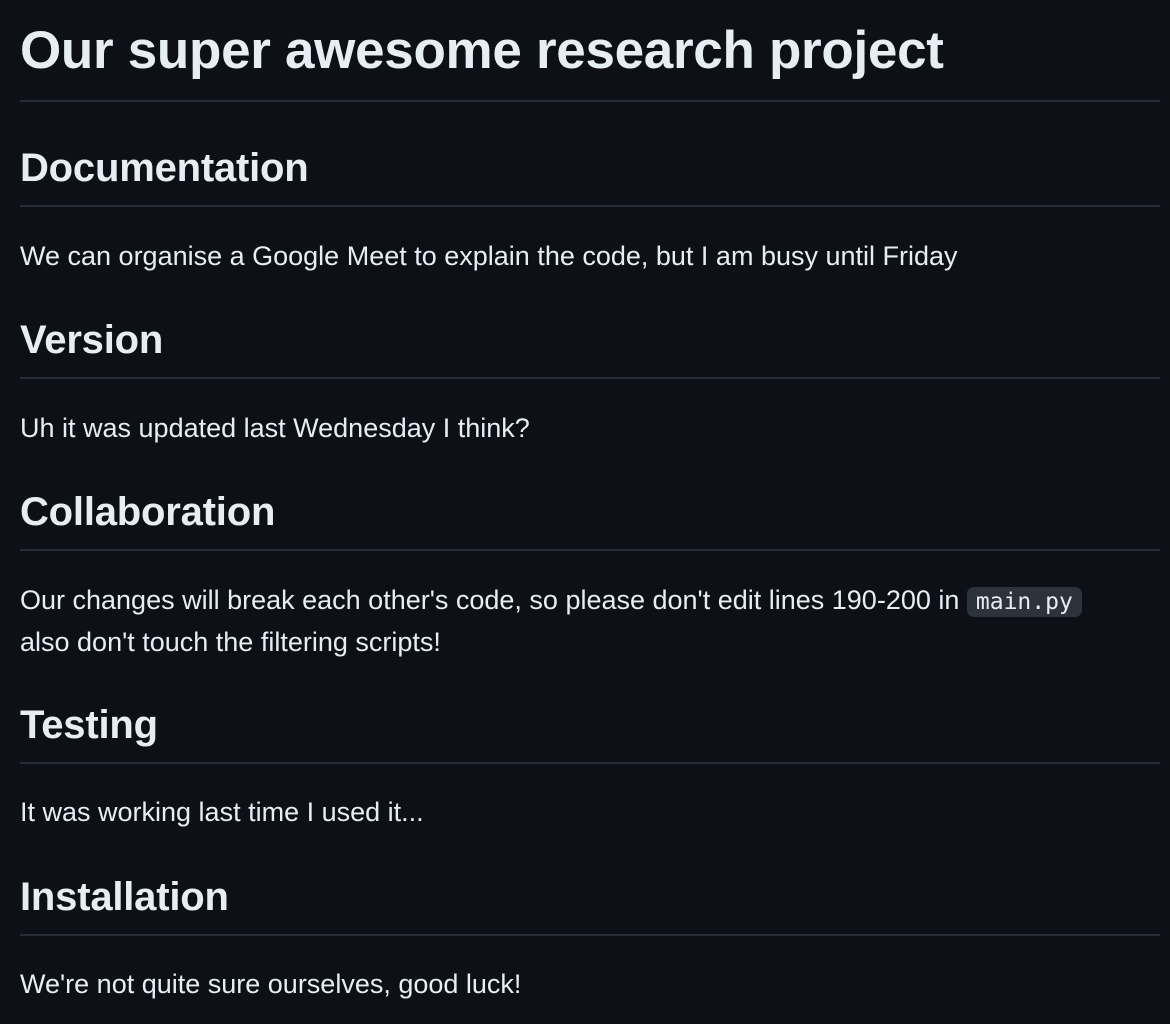  What do you see at coordinates (164, 168) in the screenshot?
I see `section-heading-documentation: Documentation` at bounding box center [164, 168].